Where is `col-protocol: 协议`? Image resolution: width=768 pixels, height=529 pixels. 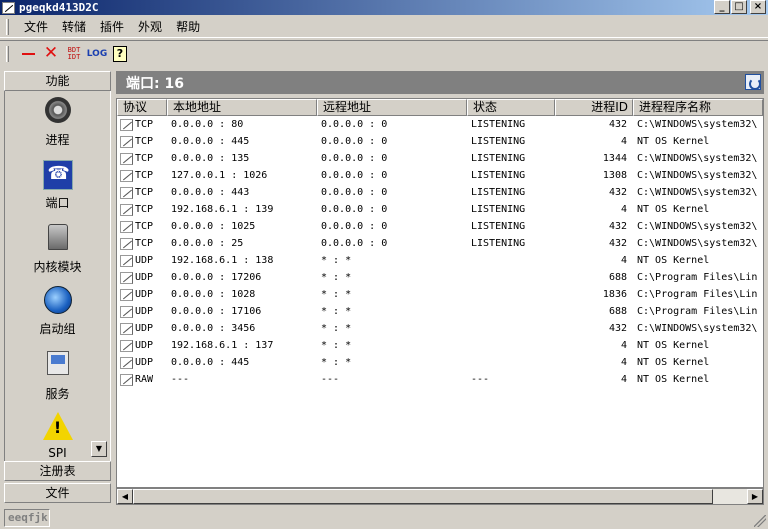
col-protocol: 协议 is located at coordinates (142, 107).